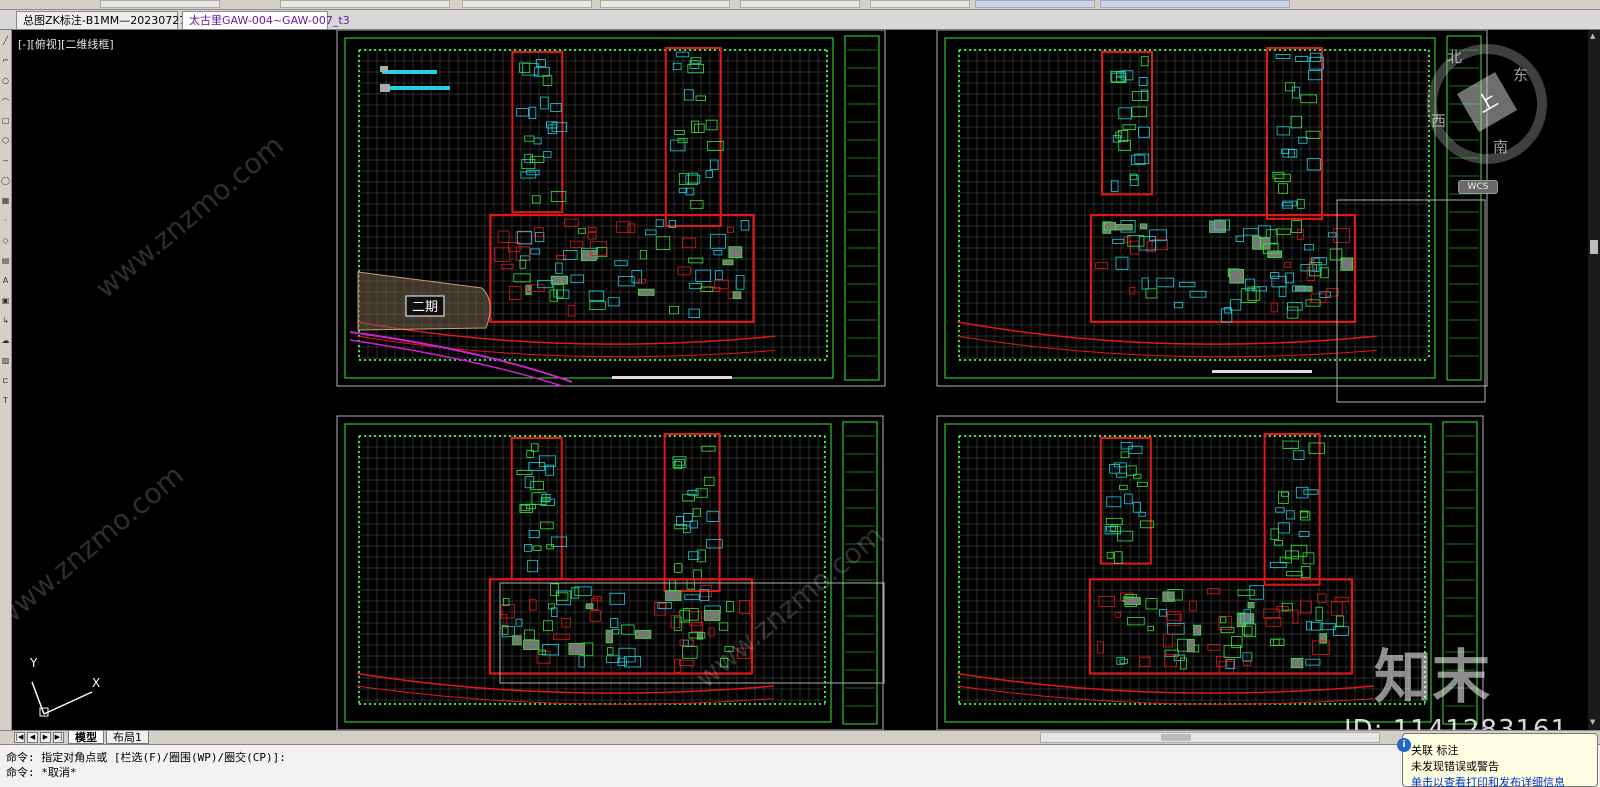 This screenshot has height=787, width=1600. I want to click on prev-layout-icon: ◀, so click(32, 737).